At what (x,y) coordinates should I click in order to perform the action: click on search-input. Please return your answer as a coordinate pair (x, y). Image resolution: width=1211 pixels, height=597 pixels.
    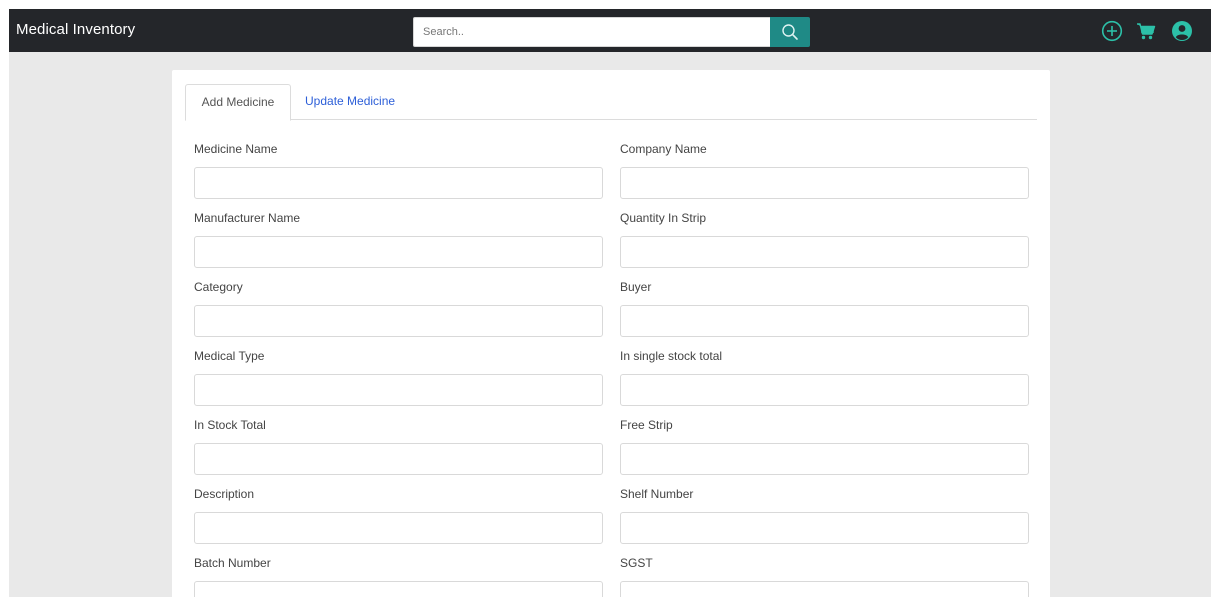
    Looking at the image, I should click on (591, 32).